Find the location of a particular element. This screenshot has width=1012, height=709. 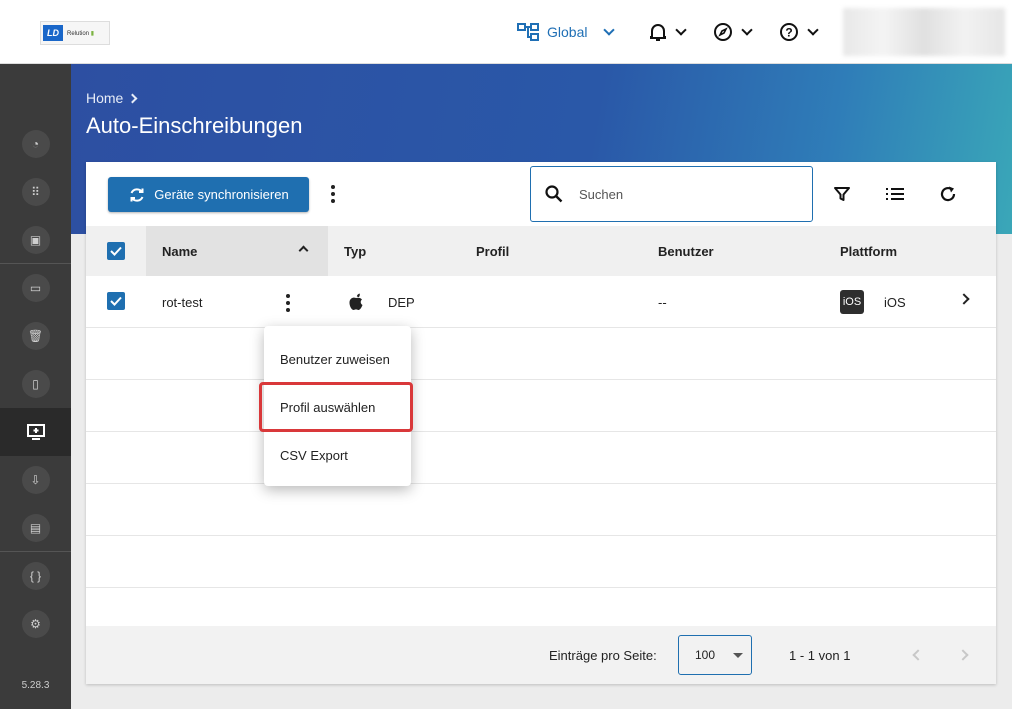

devices-icon: ▭ is located at coordinates (35, 288).